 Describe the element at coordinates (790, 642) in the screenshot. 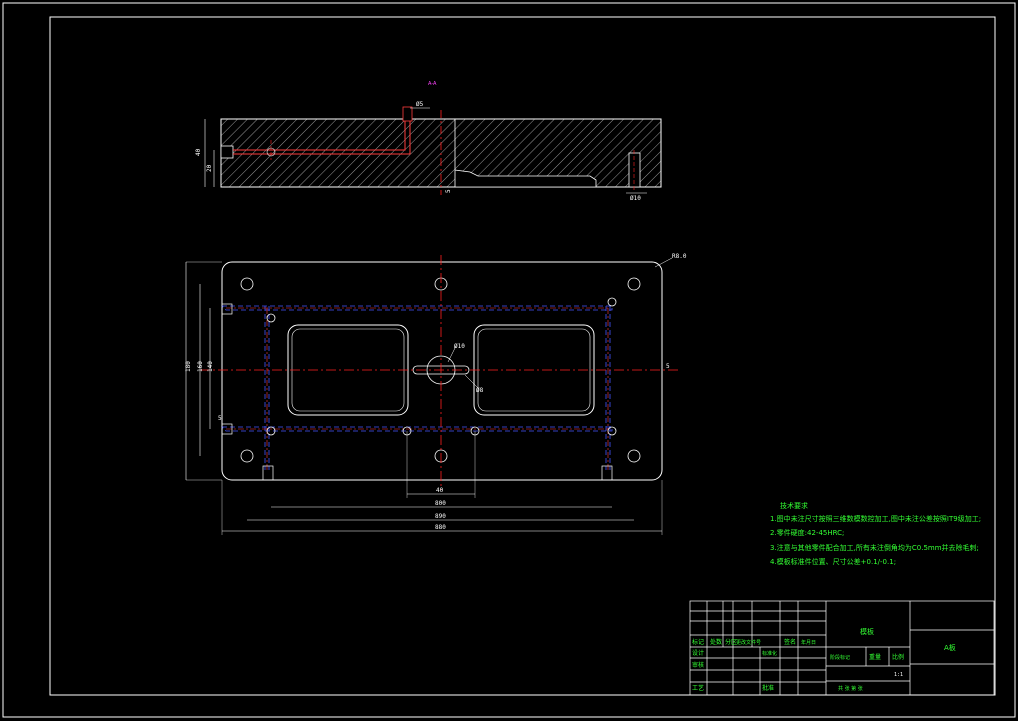

I see `tb-row-sign: 签名` at that location.